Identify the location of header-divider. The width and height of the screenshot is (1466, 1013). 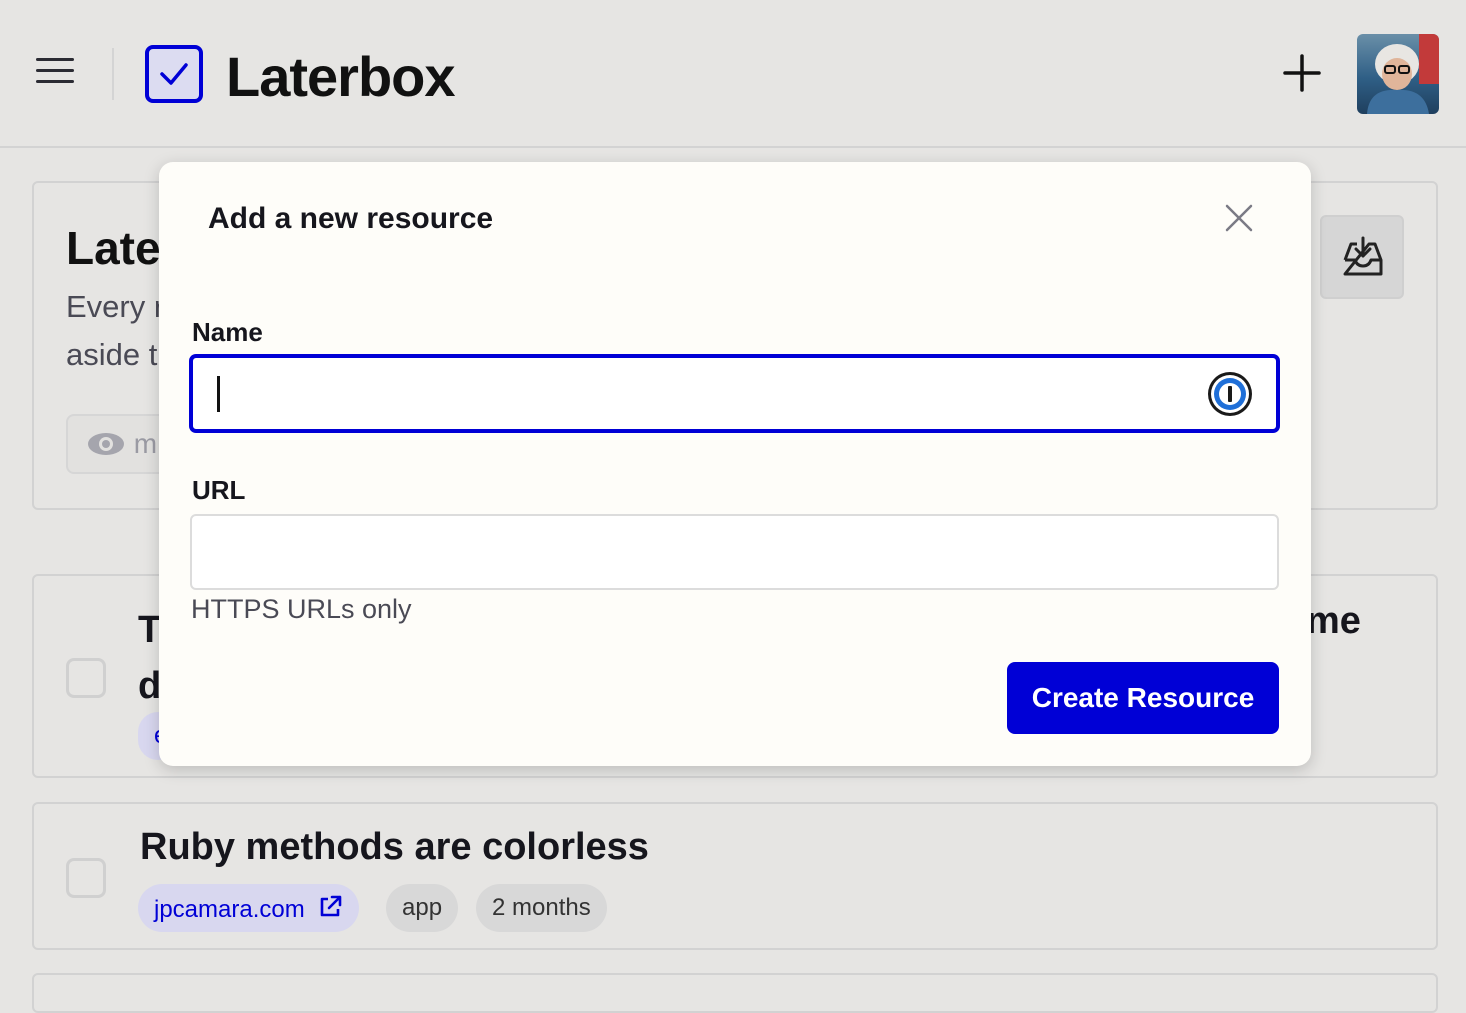
(113, 74).